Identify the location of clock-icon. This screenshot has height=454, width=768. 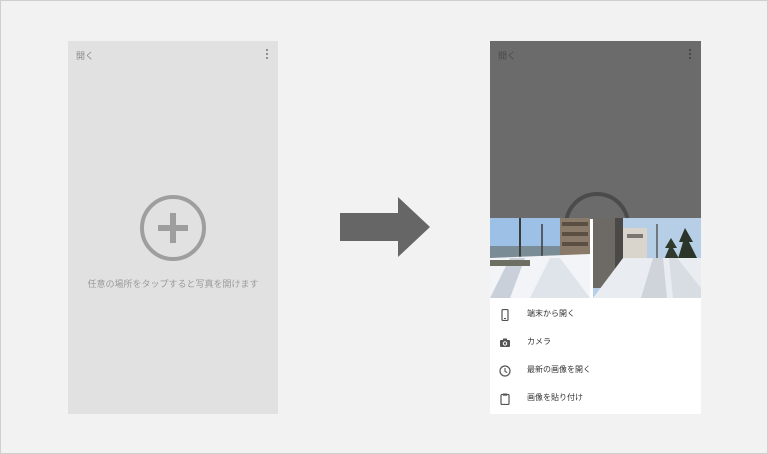
(505, 371).